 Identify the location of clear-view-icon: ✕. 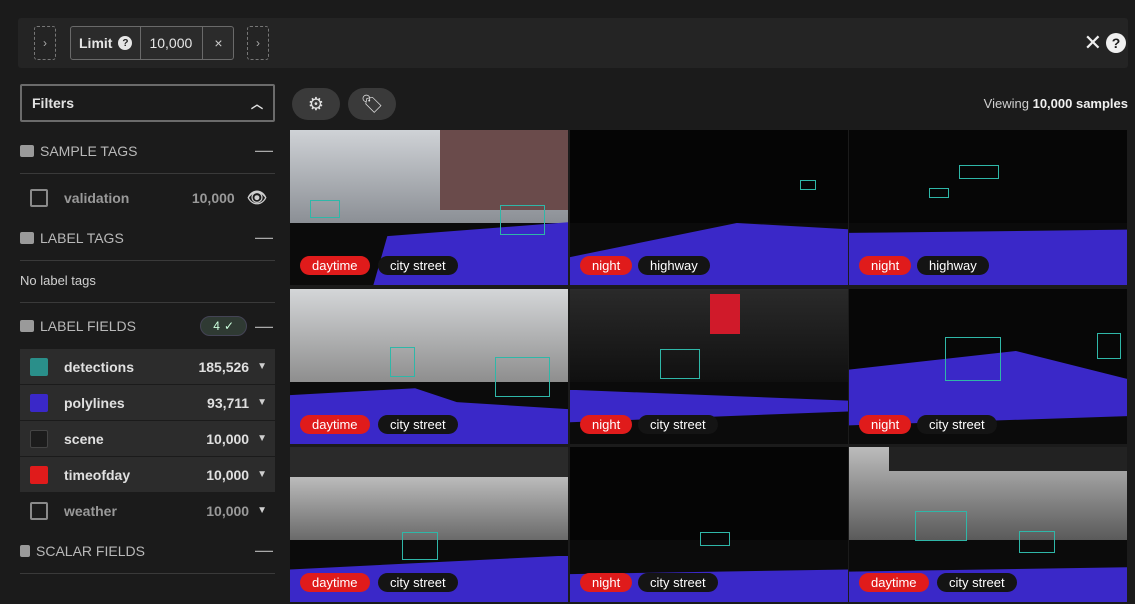
(1093, 43).